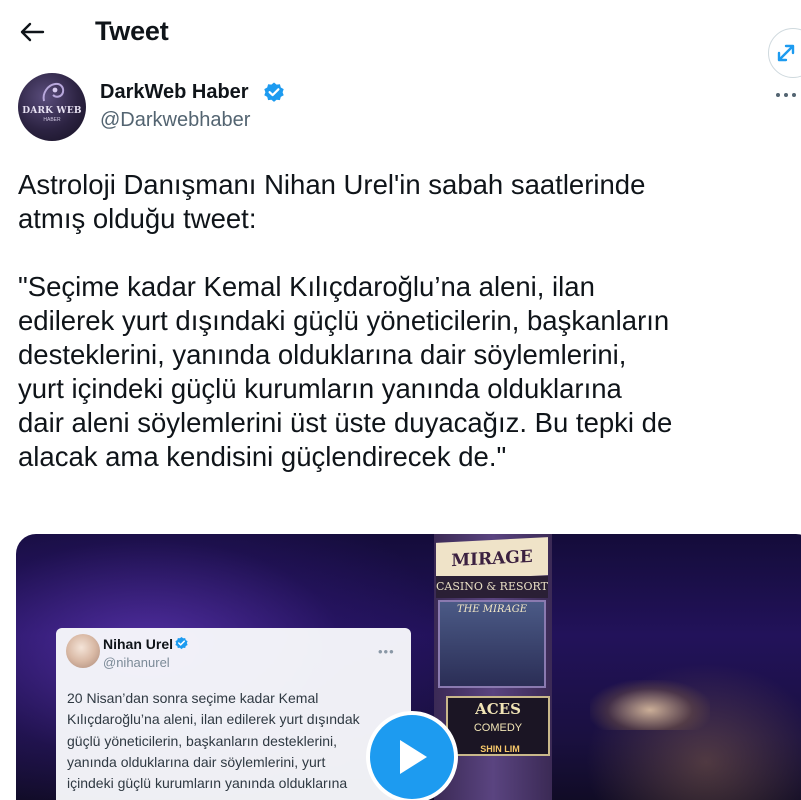 Image resolution: width=801 pixels, height=800 pixels. Describe the element at coordinates (386, 651) in the screenshot. I see `embedded-more-icon: •••` at that location.